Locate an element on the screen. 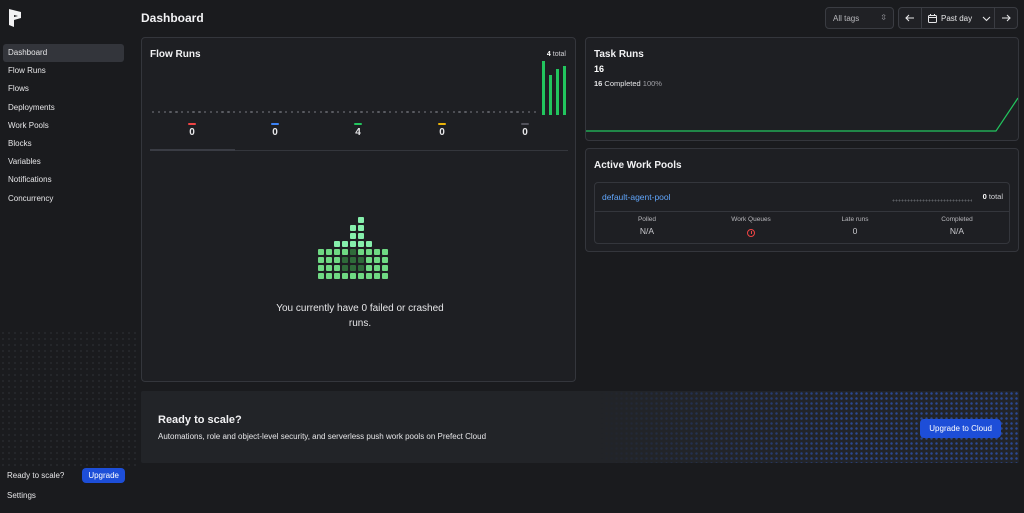 This screenshot has width=1024, height=513. work-pool-total-suffix: total is located at coordinates (994, 196).